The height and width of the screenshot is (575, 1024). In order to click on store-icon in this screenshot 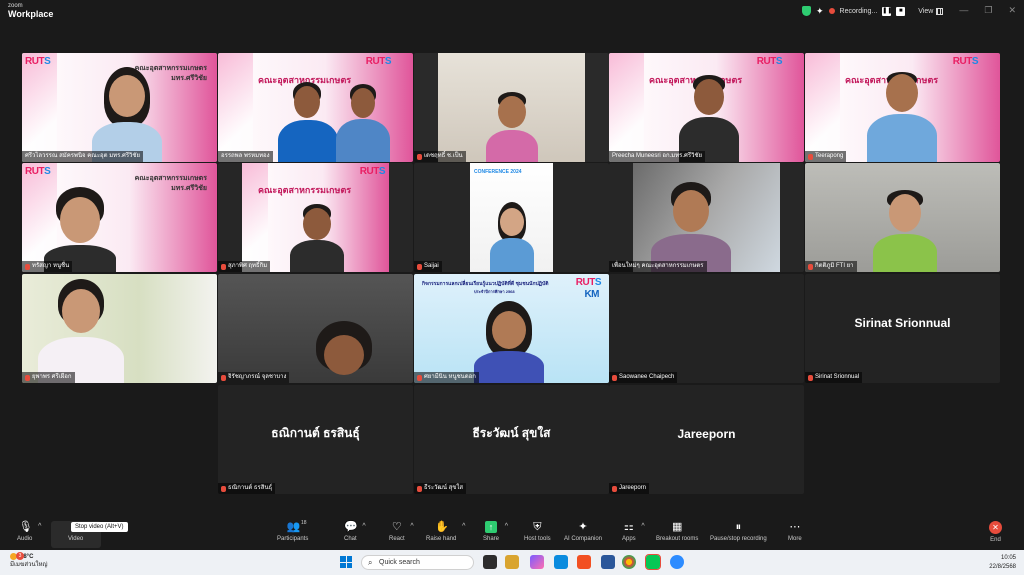, I will do `click(584, 562)`.